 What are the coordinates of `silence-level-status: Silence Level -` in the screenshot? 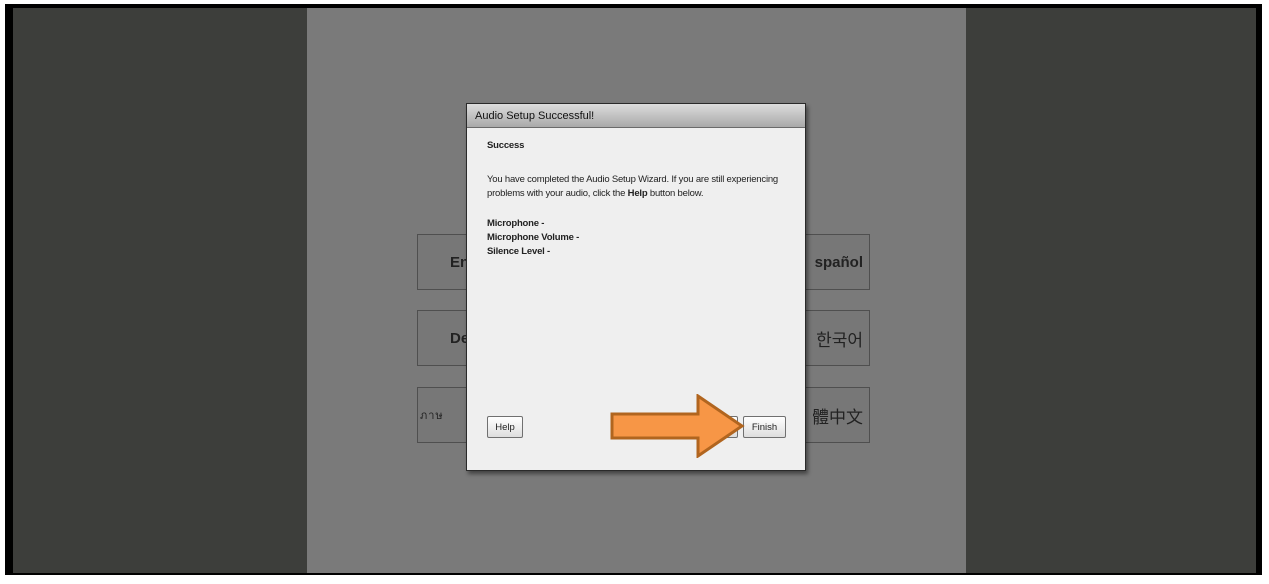 It's located at (519, 251).